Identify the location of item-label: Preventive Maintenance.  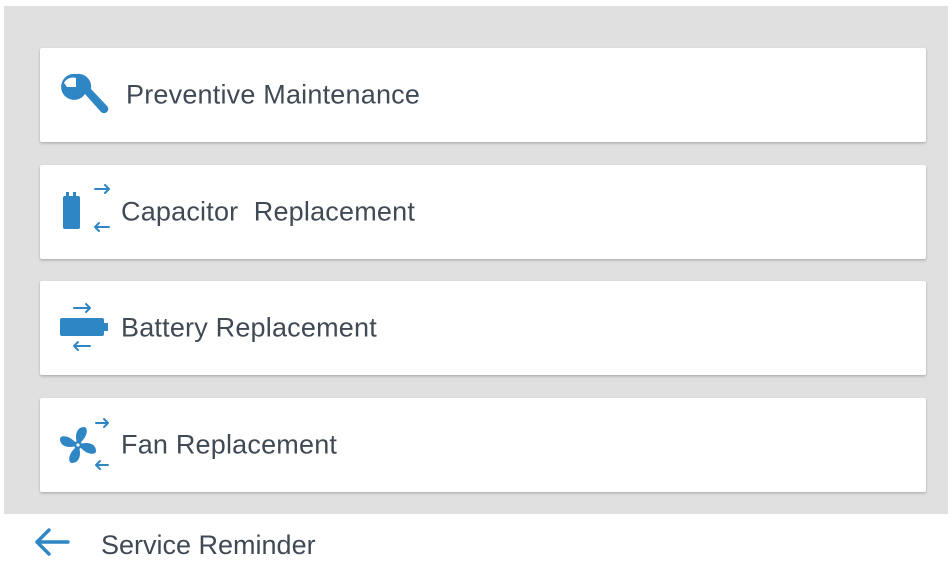
(273, 94).